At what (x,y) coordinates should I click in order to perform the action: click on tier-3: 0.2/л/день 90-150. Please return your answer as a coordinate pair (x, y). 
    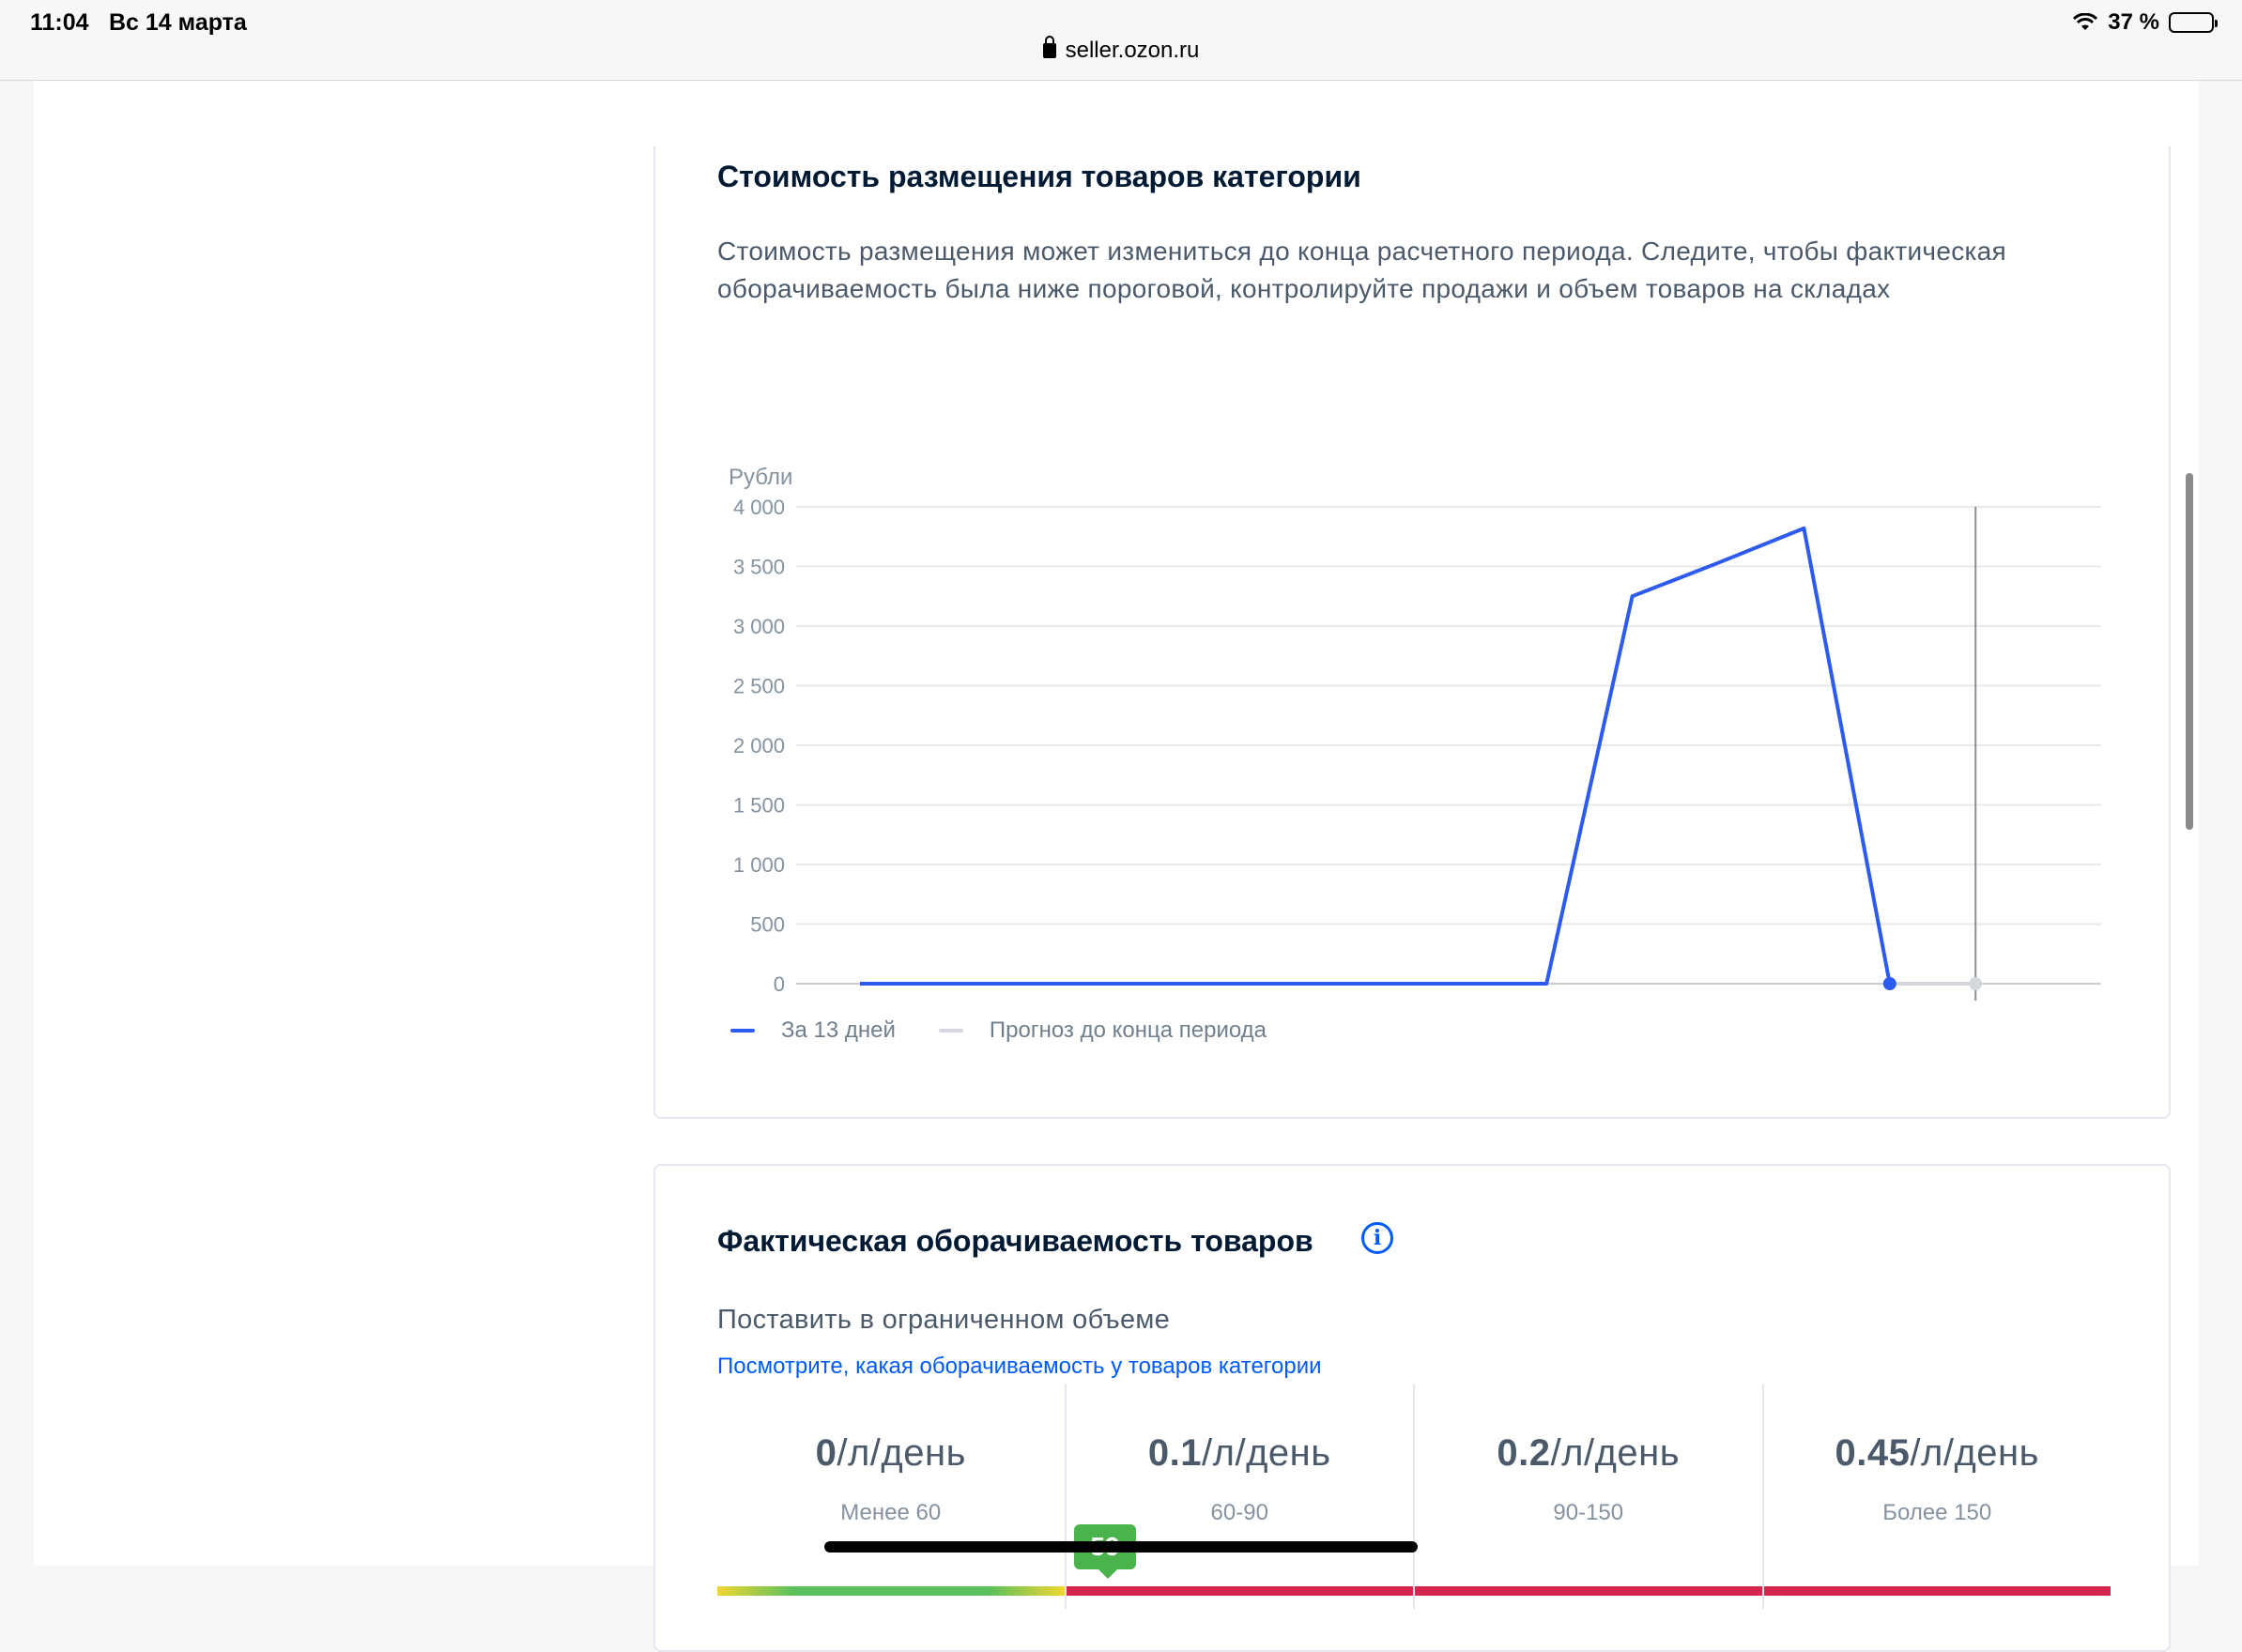
    Looking at the image, I should click on (1587, 1496).